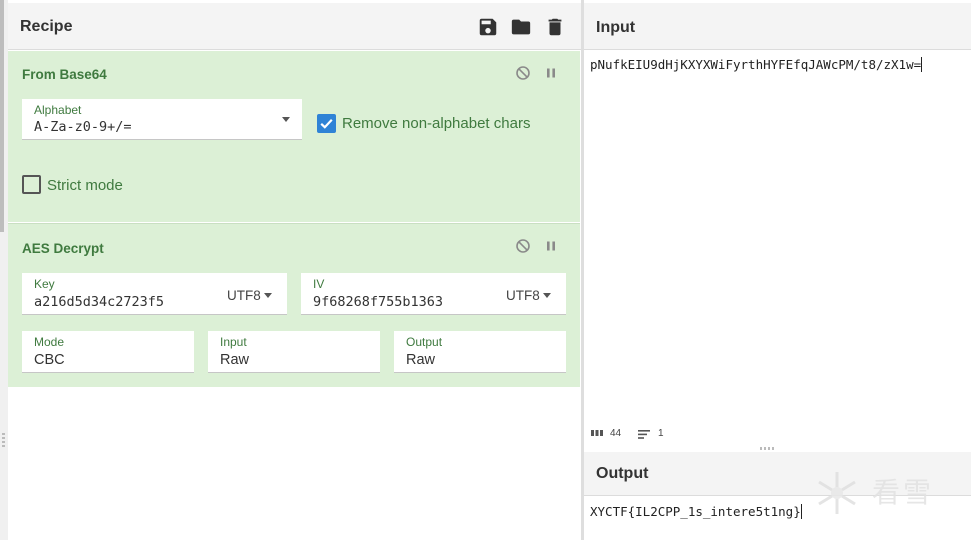  I want to click on iv-field: IV 9f68268f755b1363 UTF8, so click(433, 294).